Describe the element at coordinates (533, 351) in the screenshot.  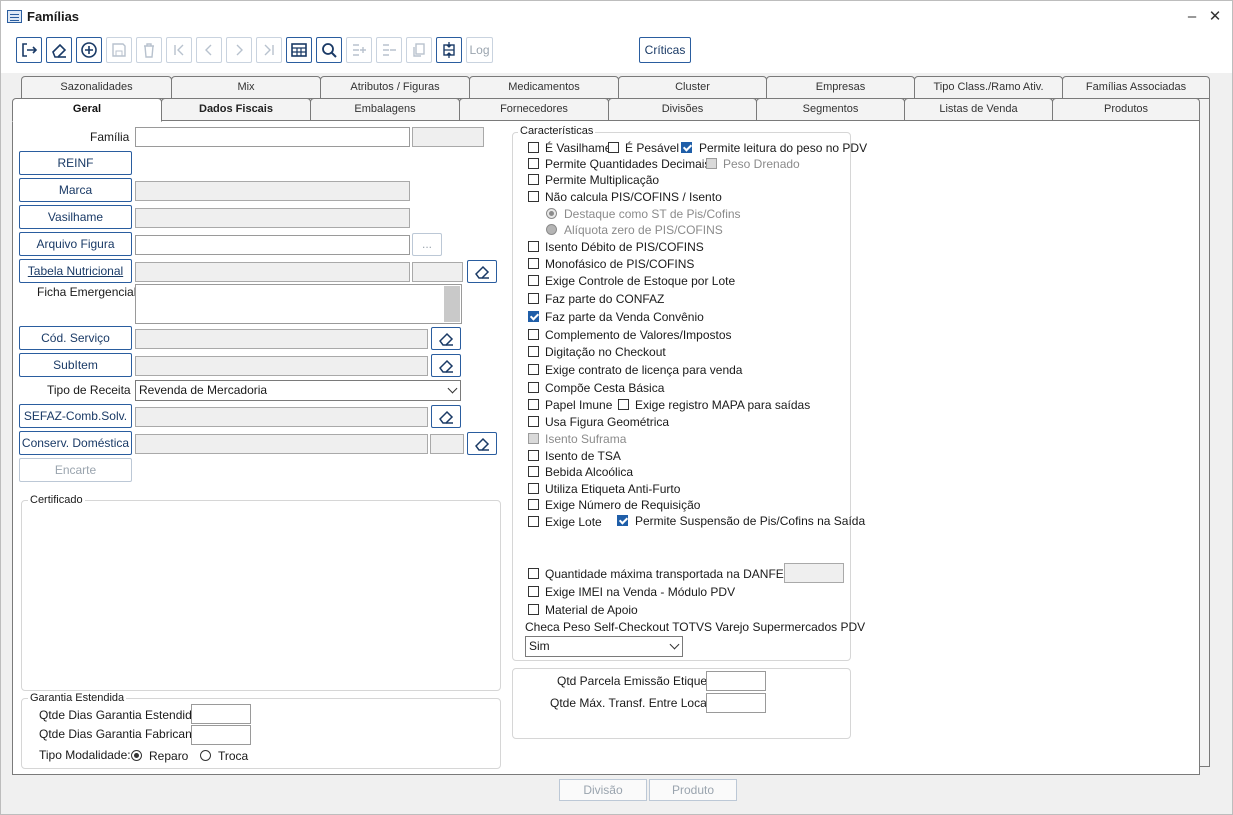
I see `digitacao-checkbox` at that location.